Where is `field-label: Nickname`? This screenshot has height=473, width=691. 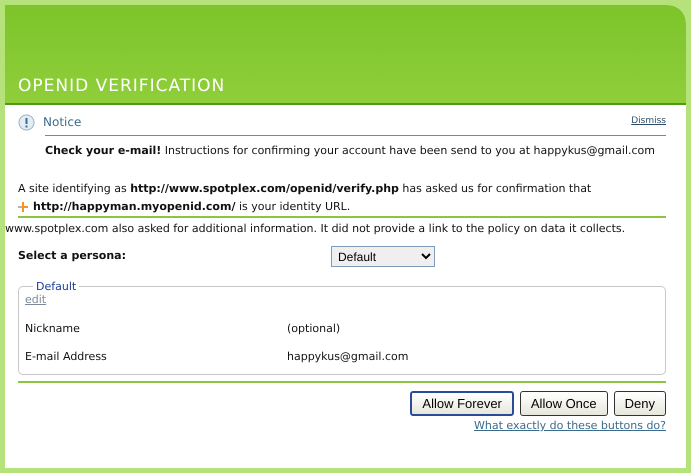 field-label: Nickname is located at coordinates (53, 328).